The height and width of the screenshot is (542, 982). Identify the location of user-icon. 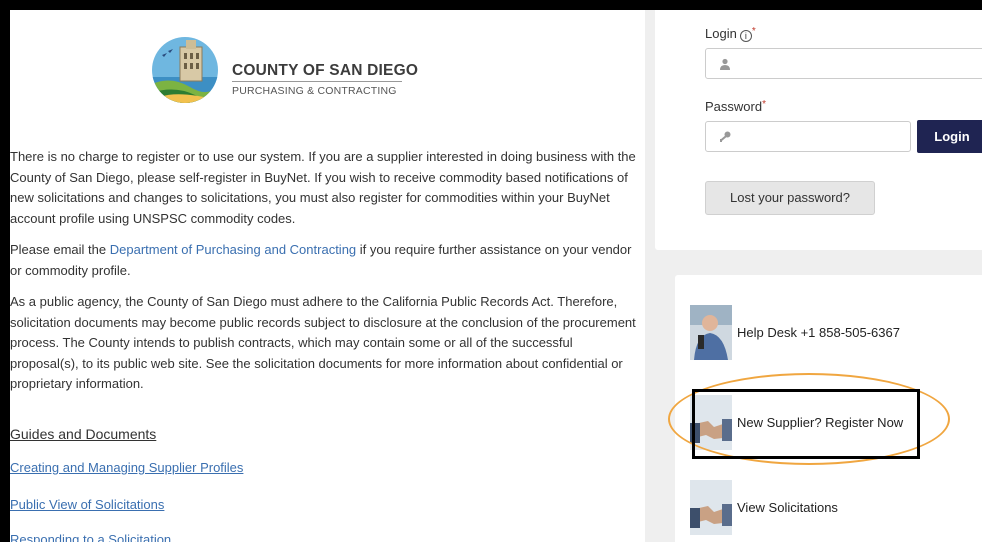
(725, 64).